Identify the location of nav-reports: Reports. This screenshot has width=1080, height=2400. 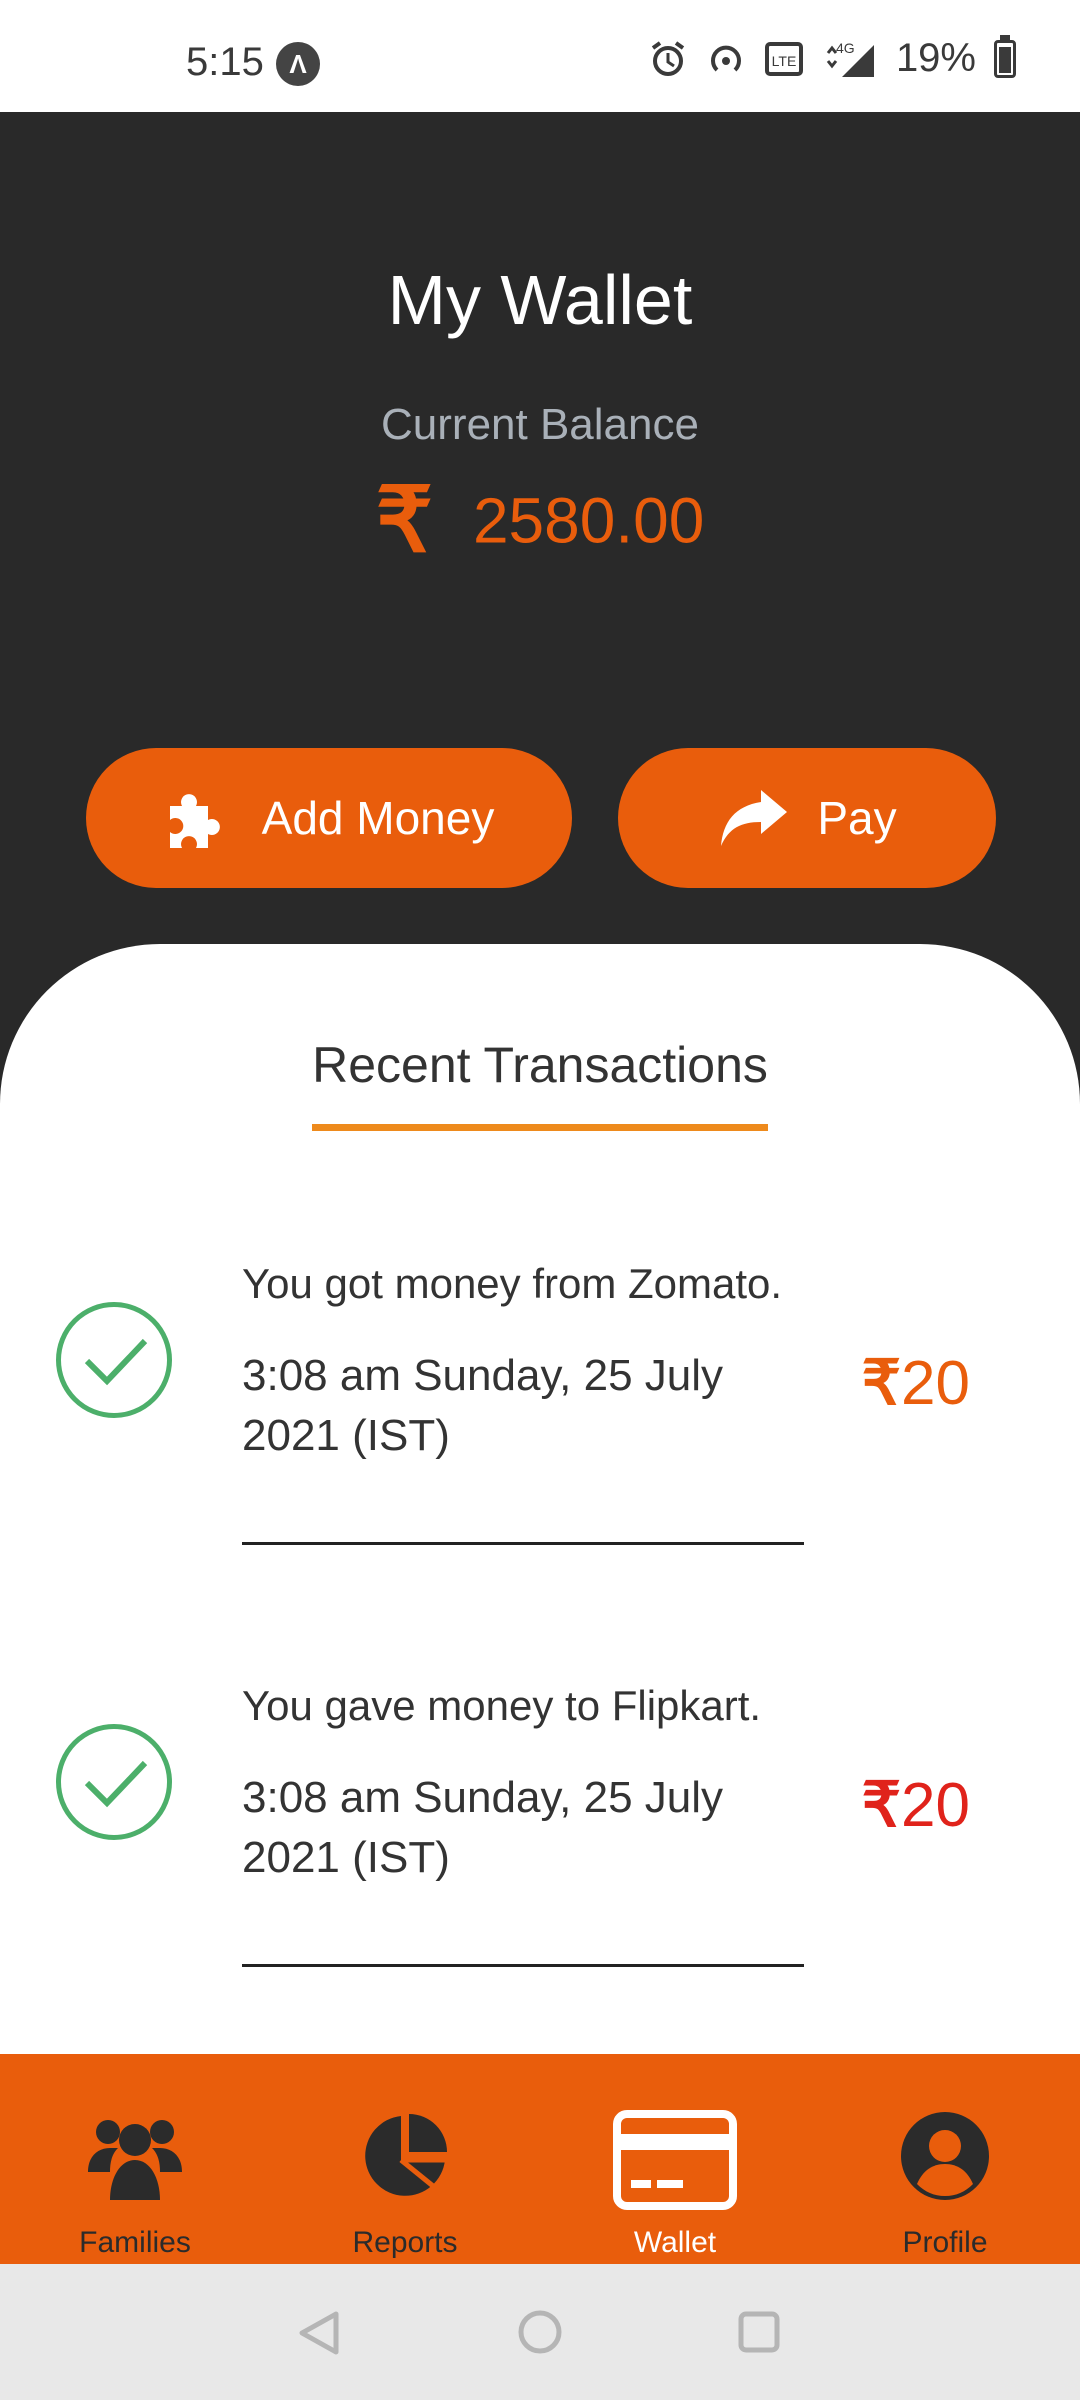
(405, 2159).